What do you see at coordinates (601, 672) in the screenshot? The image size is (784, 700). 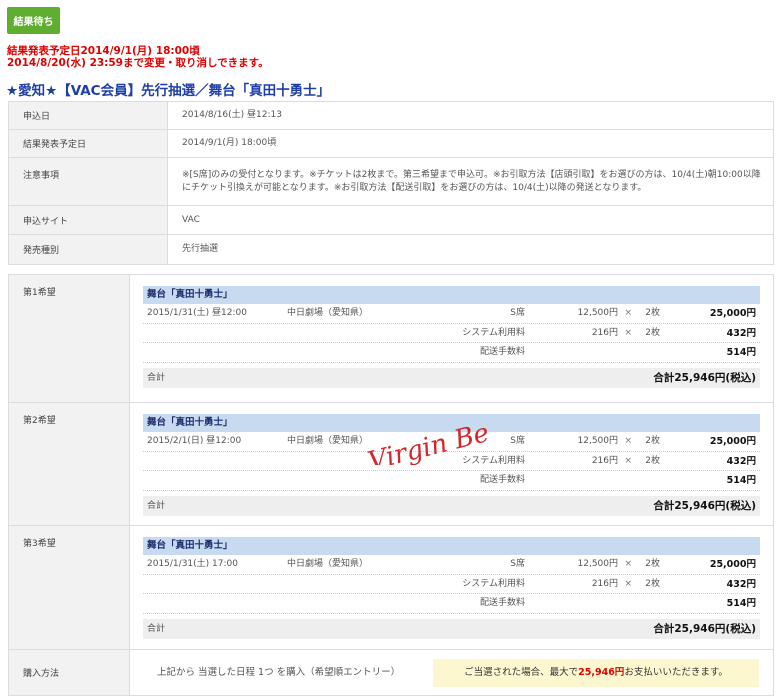 I see `max-payment-amount: 25,946円` at bounding box center [601, 672].